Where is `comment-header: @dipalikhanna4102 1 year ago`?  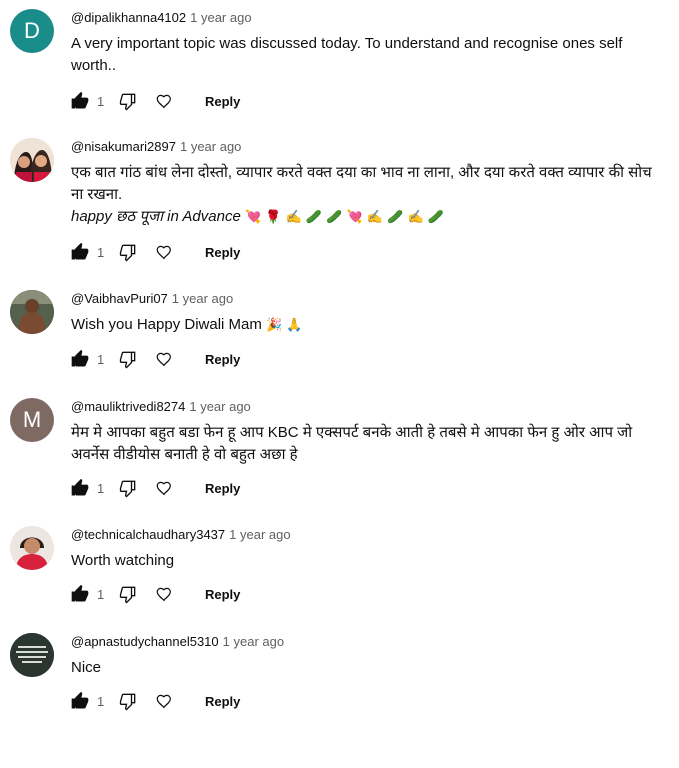
comment-header: @dipalikhanna4102 1 year ago is located at coordinates (368, 18).